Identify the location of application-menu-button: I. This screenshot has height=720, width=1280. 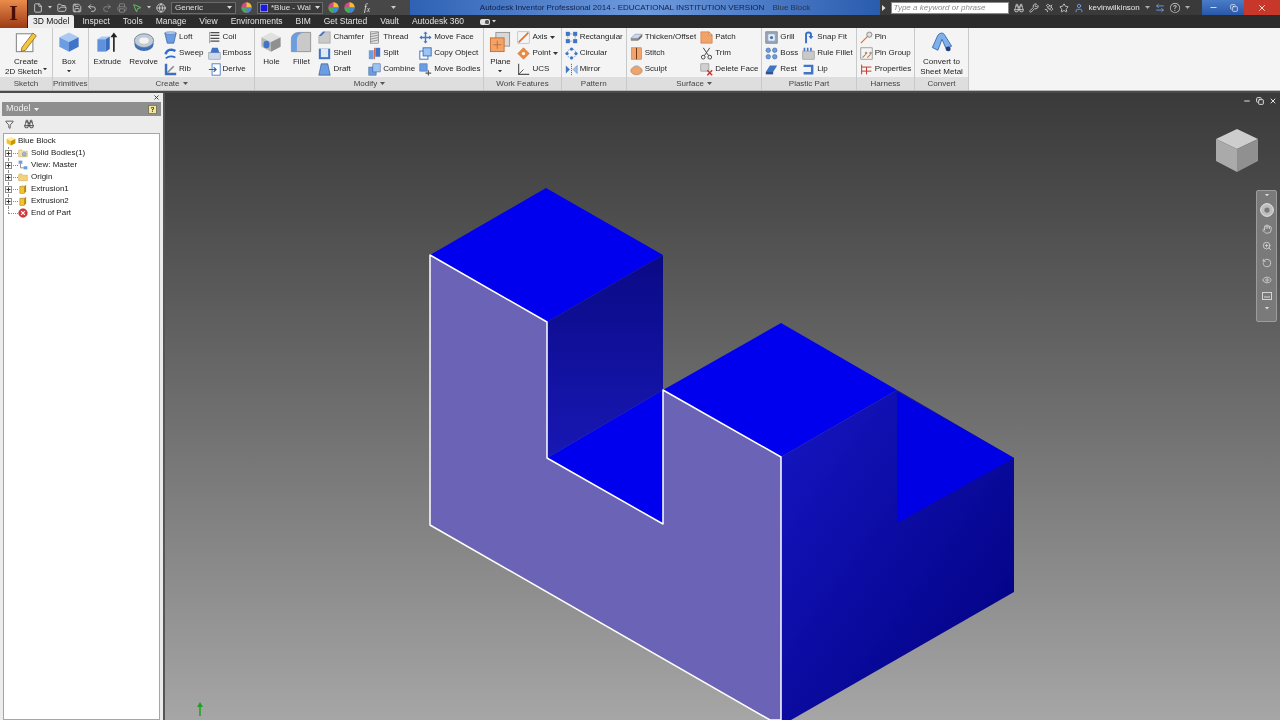
(14, 14).